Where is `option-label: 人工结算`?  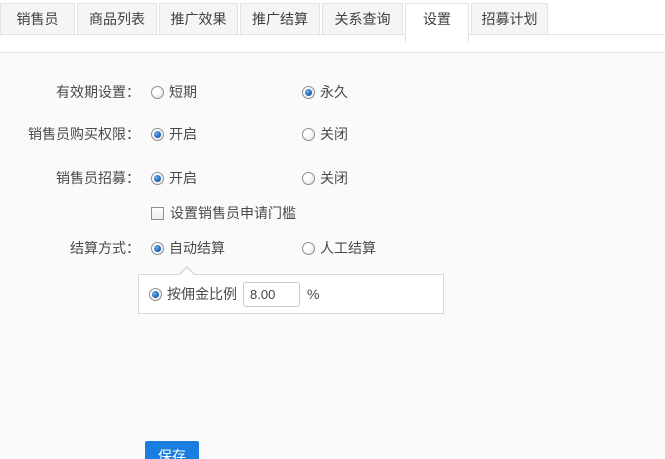
option-label: 人工结算 is located at coordinates (348, 248).